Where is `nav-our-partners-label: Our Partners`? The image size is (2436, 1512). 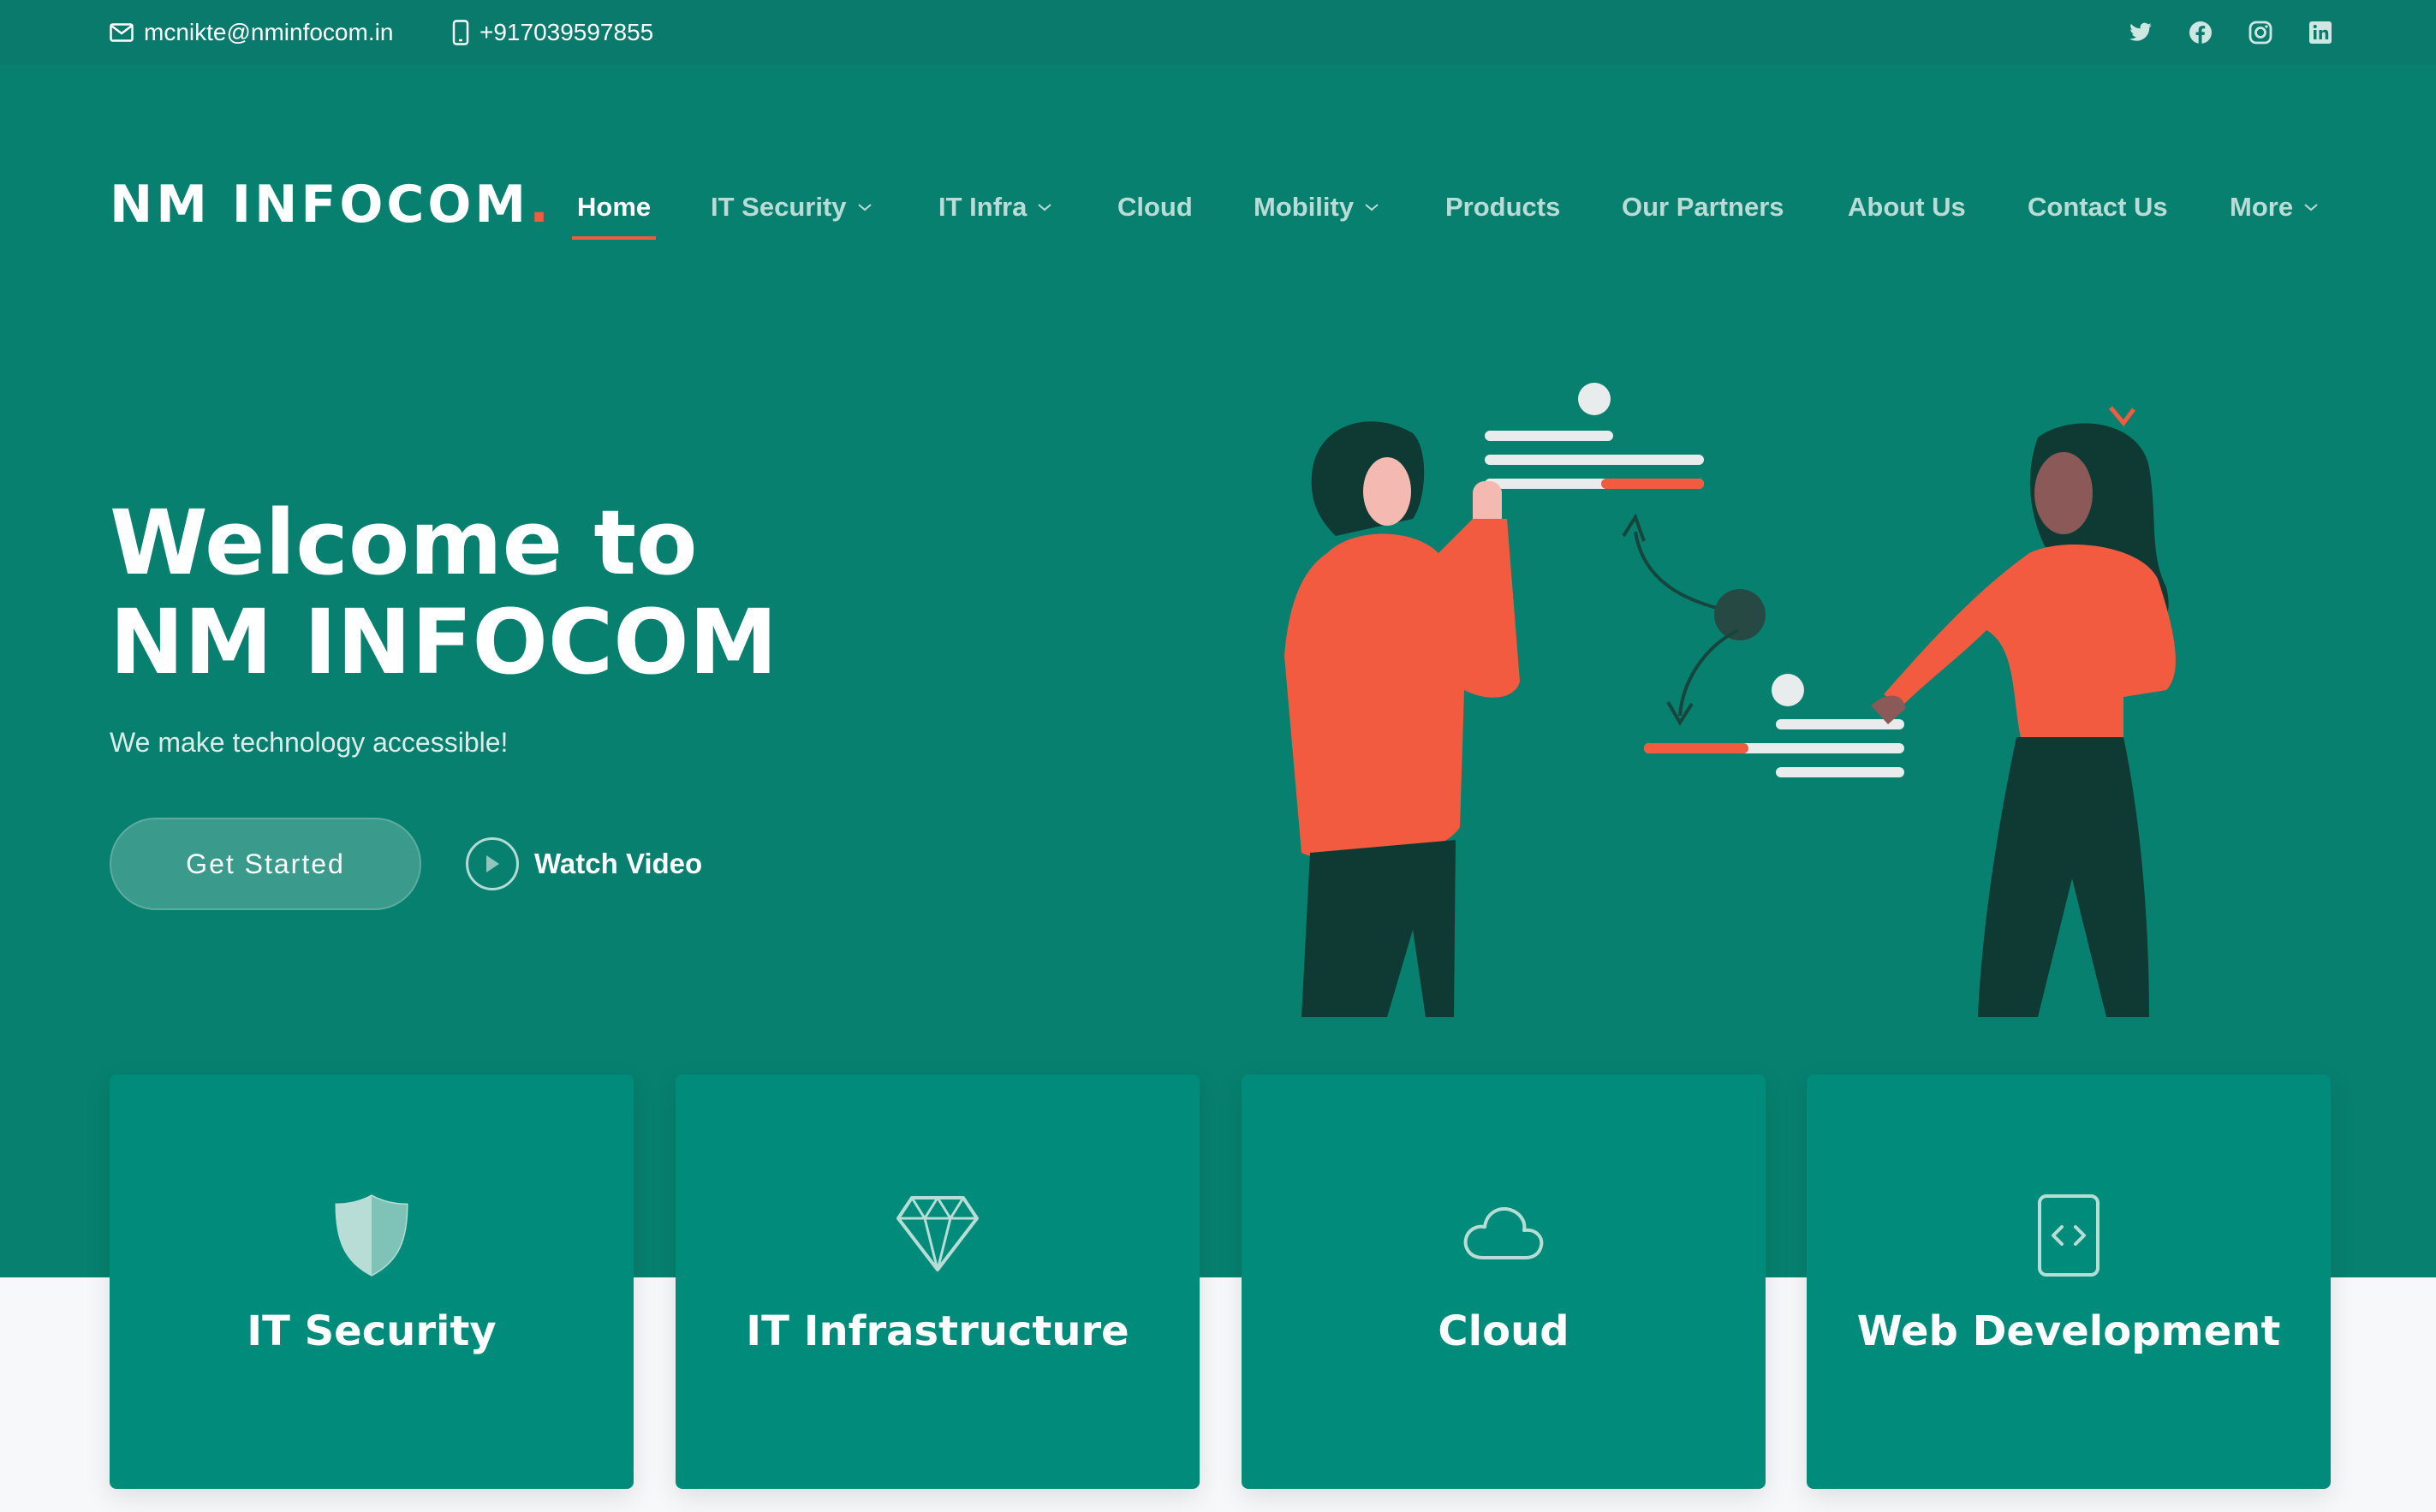 nav-our-partners-label: Our Partners is located at coordinates (1703, 207).